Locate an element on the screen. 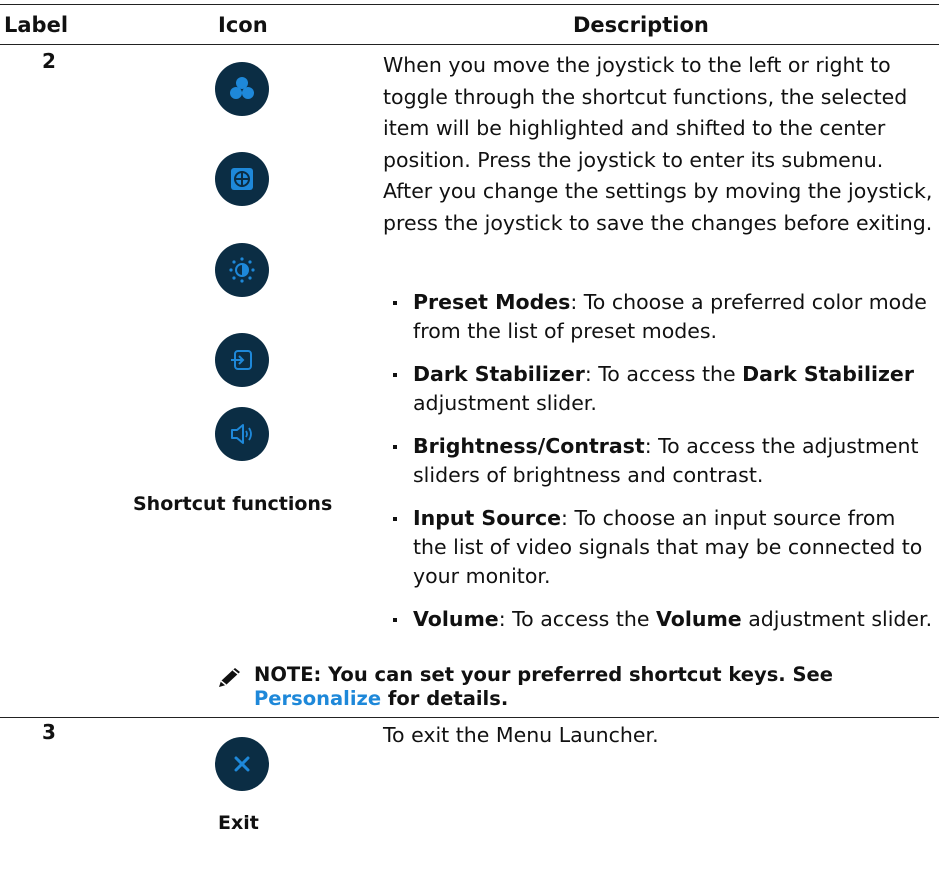 The image size is (939, 869). personalize-link: Personalize is located at coordinates (317, 698).